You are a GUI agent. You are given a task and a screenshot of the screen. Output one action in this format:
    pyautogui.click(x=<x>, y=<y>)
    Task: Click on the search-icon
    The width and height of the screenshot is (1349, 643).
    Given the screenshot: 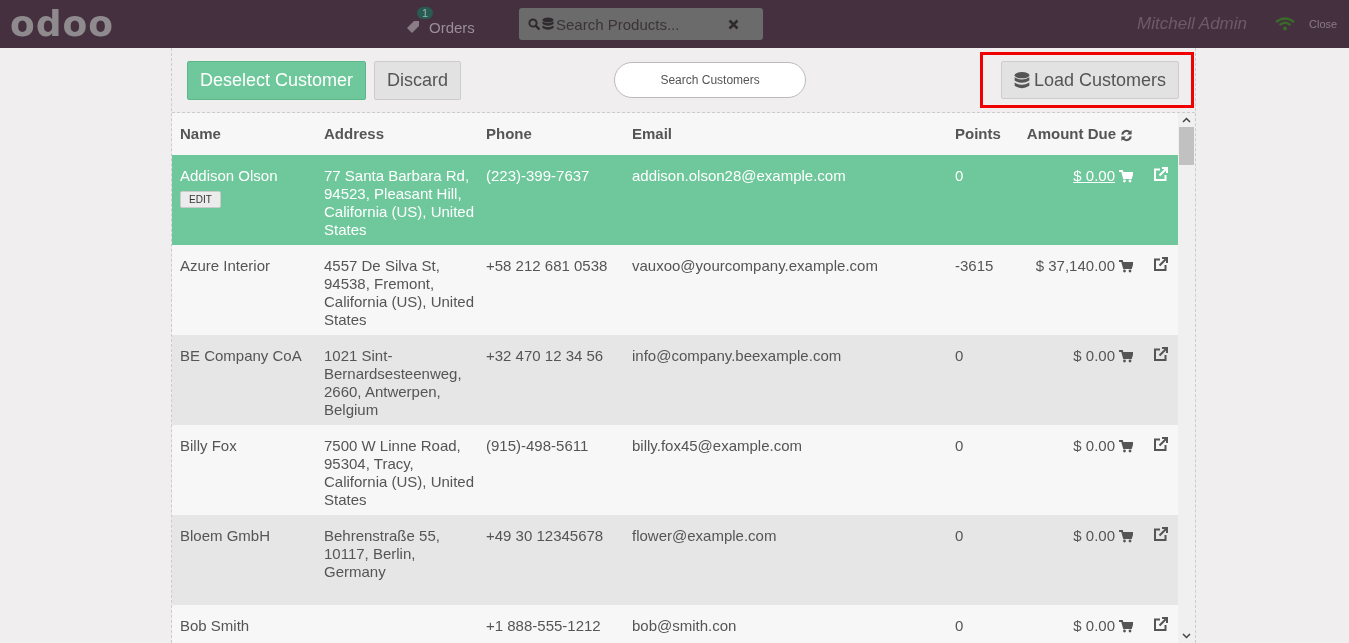 What is the action you would take?
    pyautogui.click(x=534, y=24)
    